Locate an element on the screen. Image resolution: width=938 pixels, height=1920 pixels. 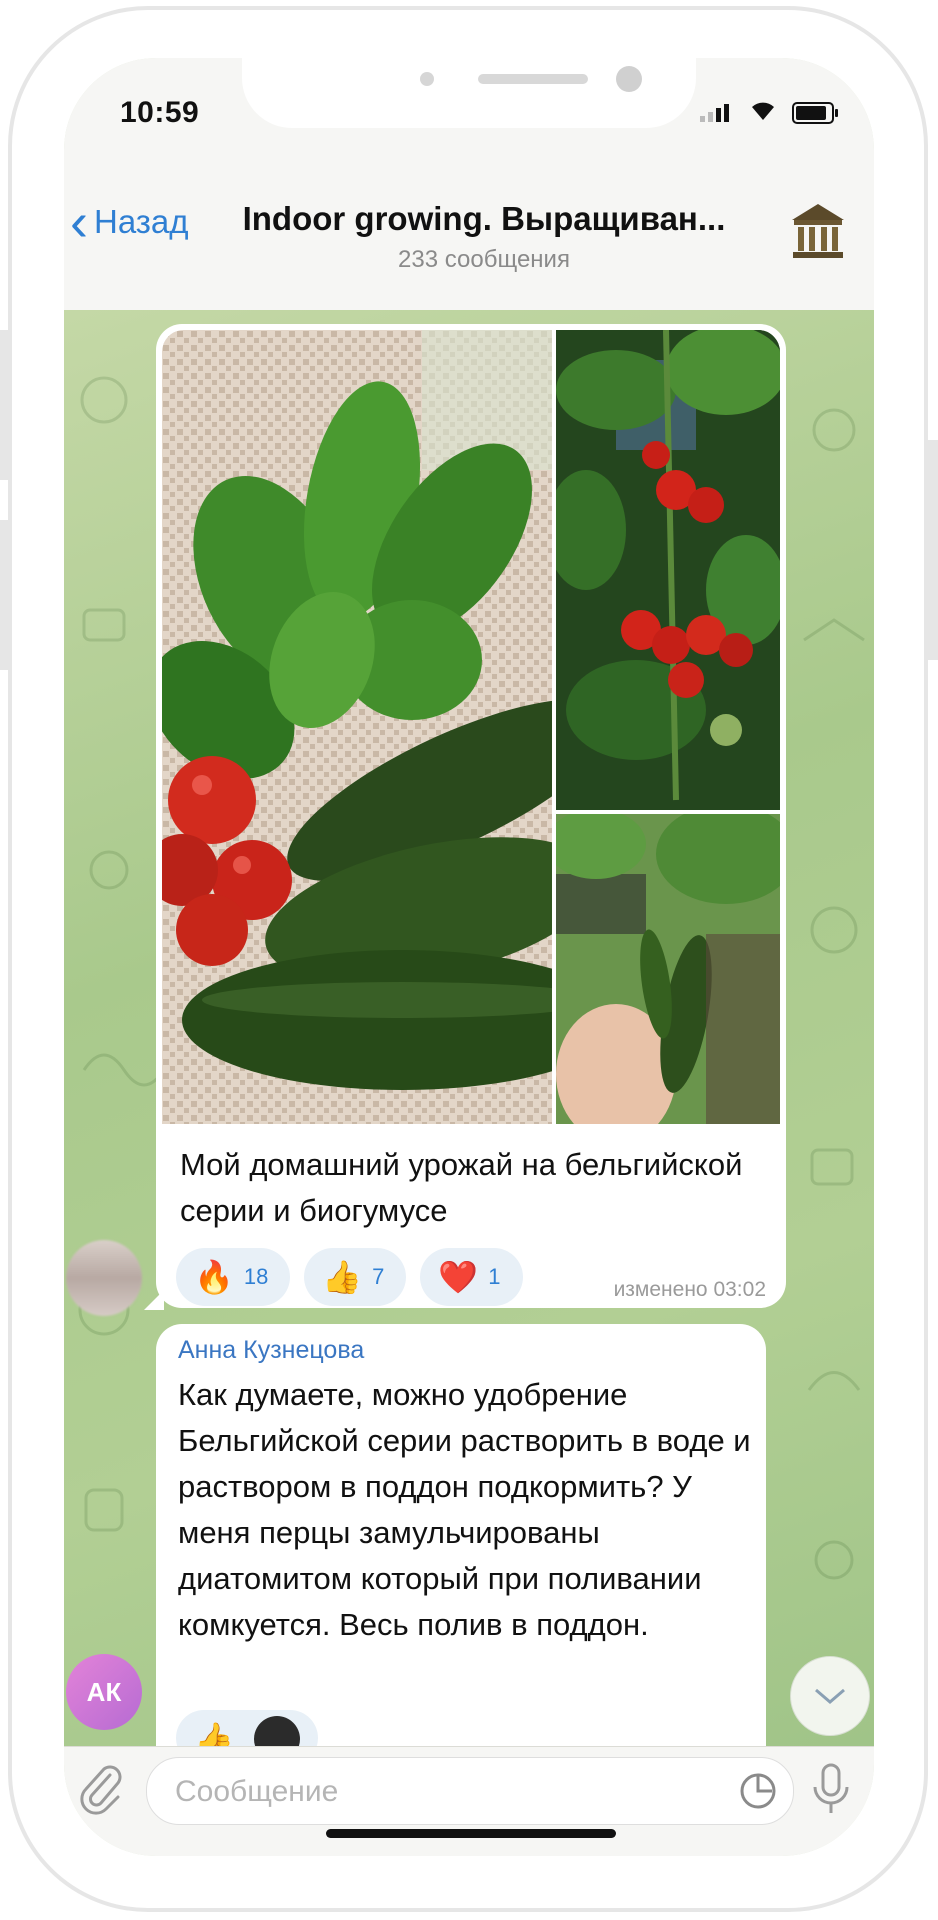
heart-icon: ❤️ is located at coordinates (458, 1277).